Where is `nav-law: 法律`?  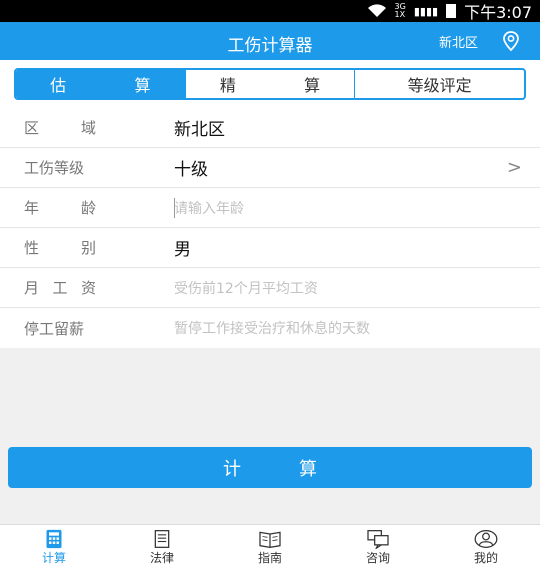 nav-law: 法律 is located at coordinates (162, 545).